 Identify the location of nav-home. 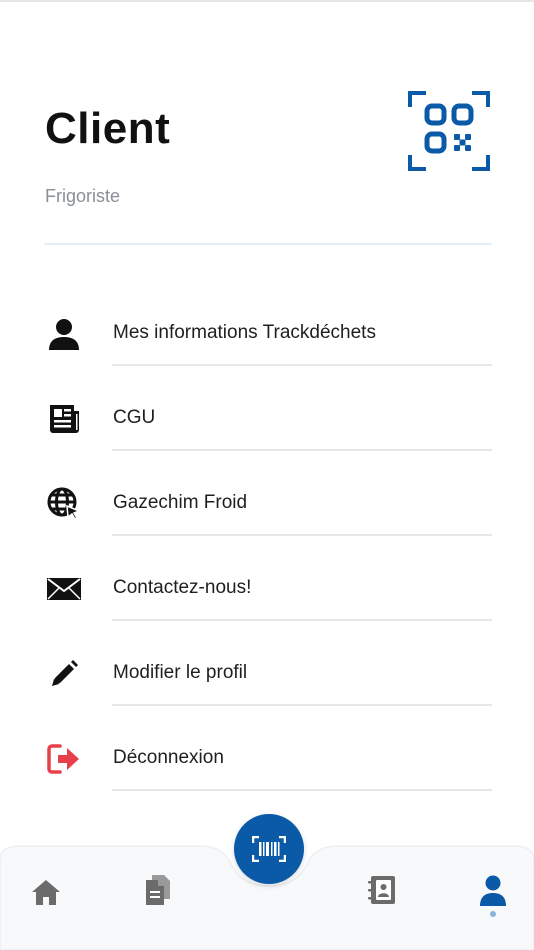
(46, 892).